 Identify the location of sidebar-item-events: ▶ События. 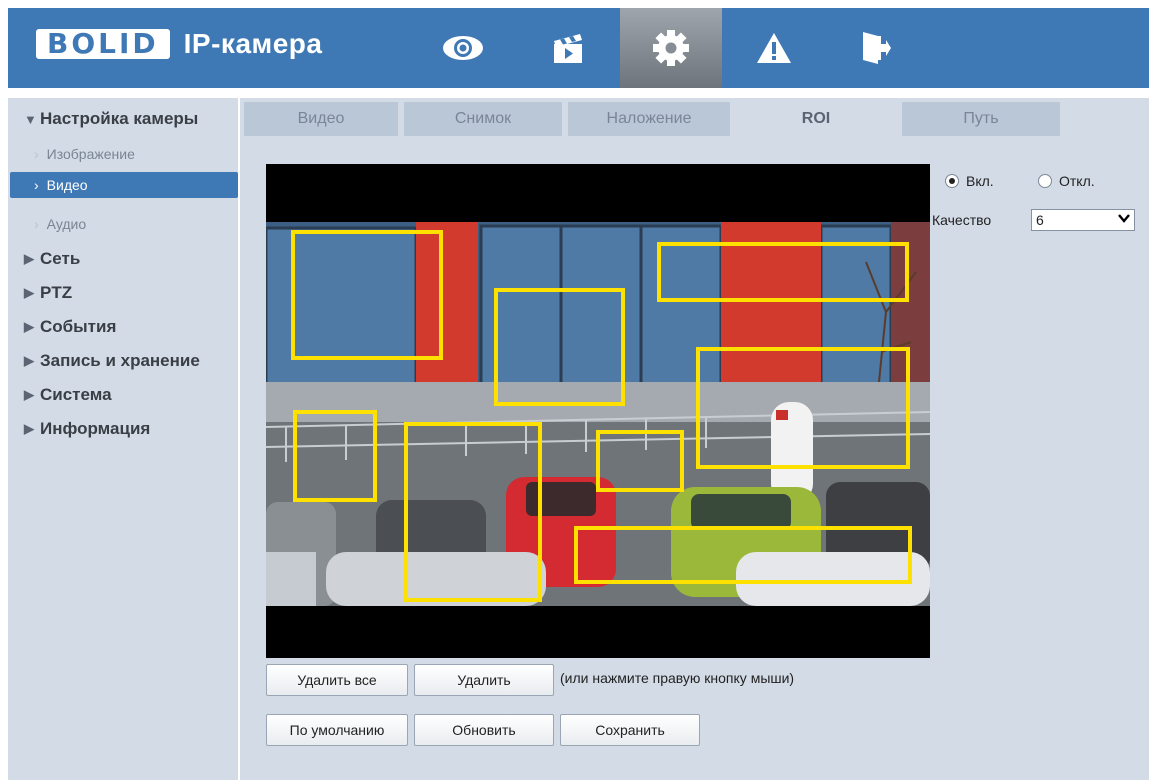
(123, 327).